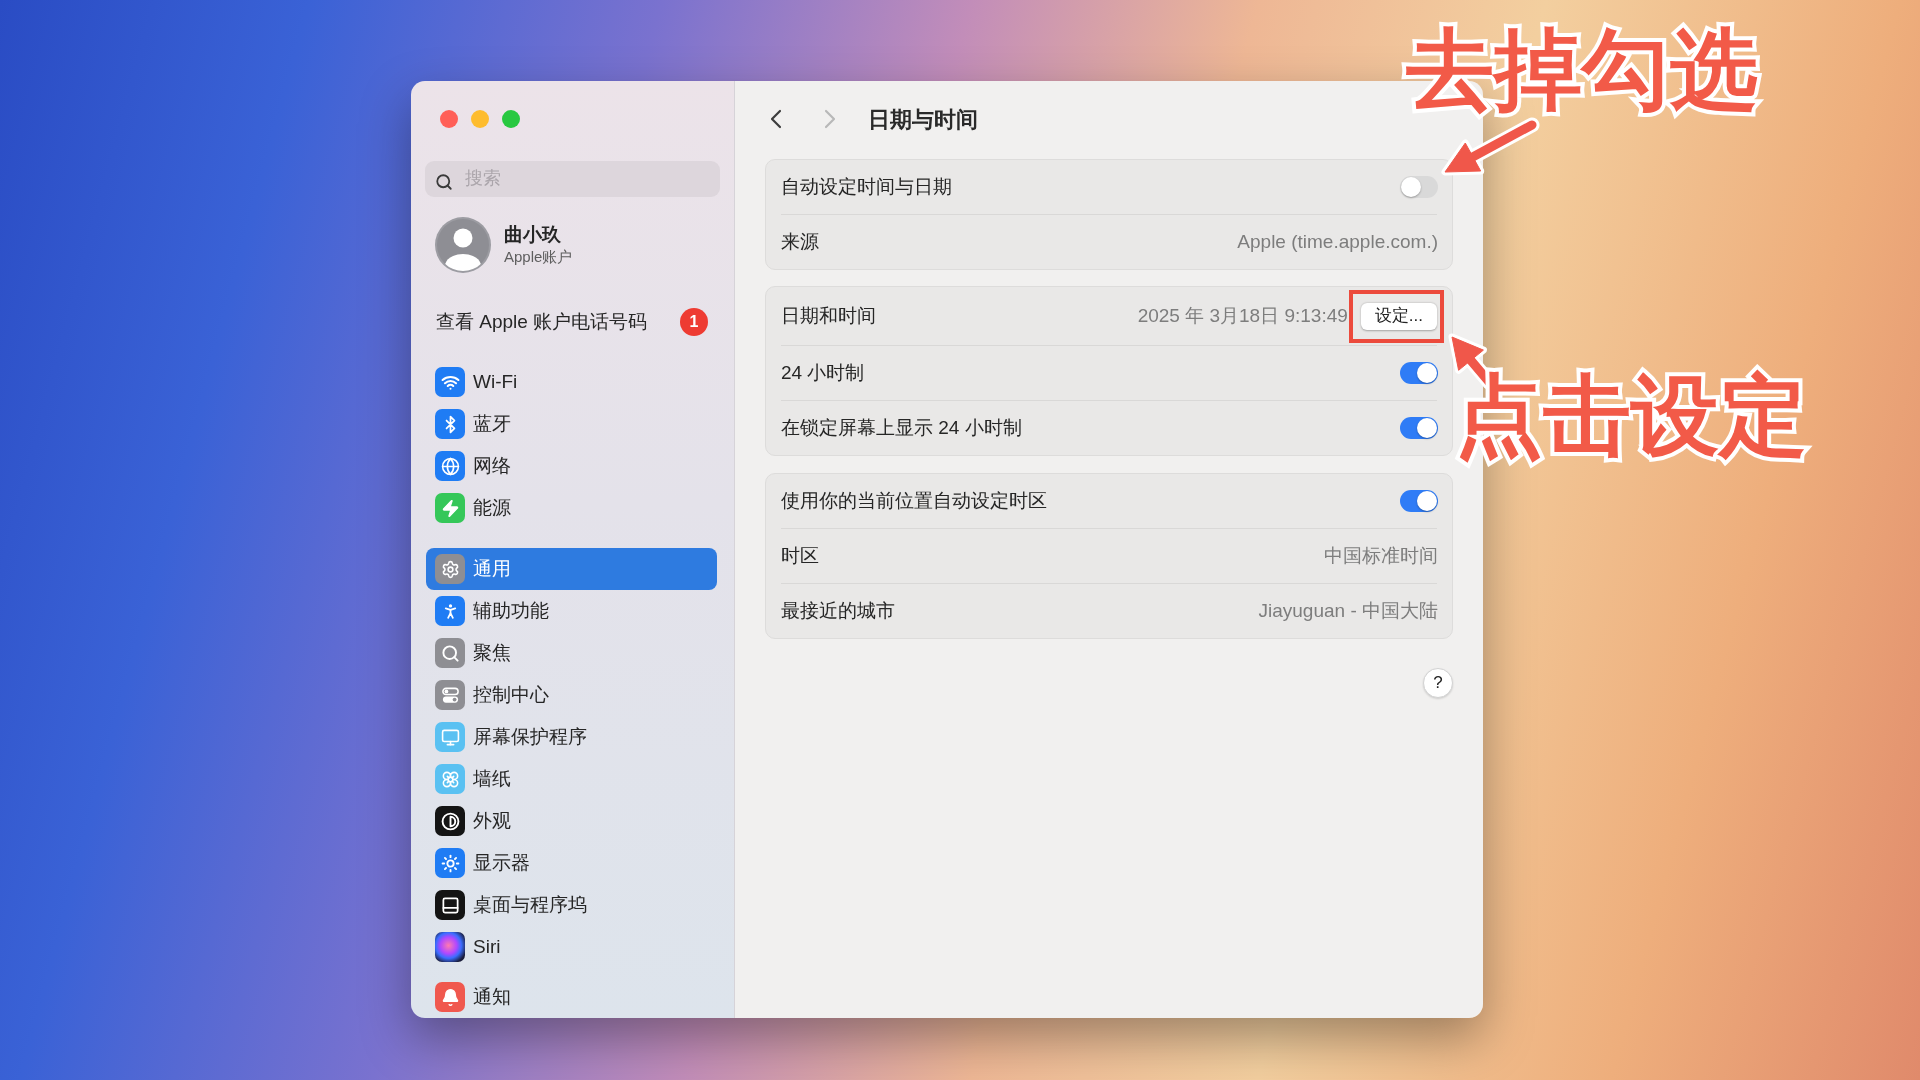 The height and width of the screenshot is (1080, 1920). I want to click on sidebar-item: 控制中心, so click(571, 695).